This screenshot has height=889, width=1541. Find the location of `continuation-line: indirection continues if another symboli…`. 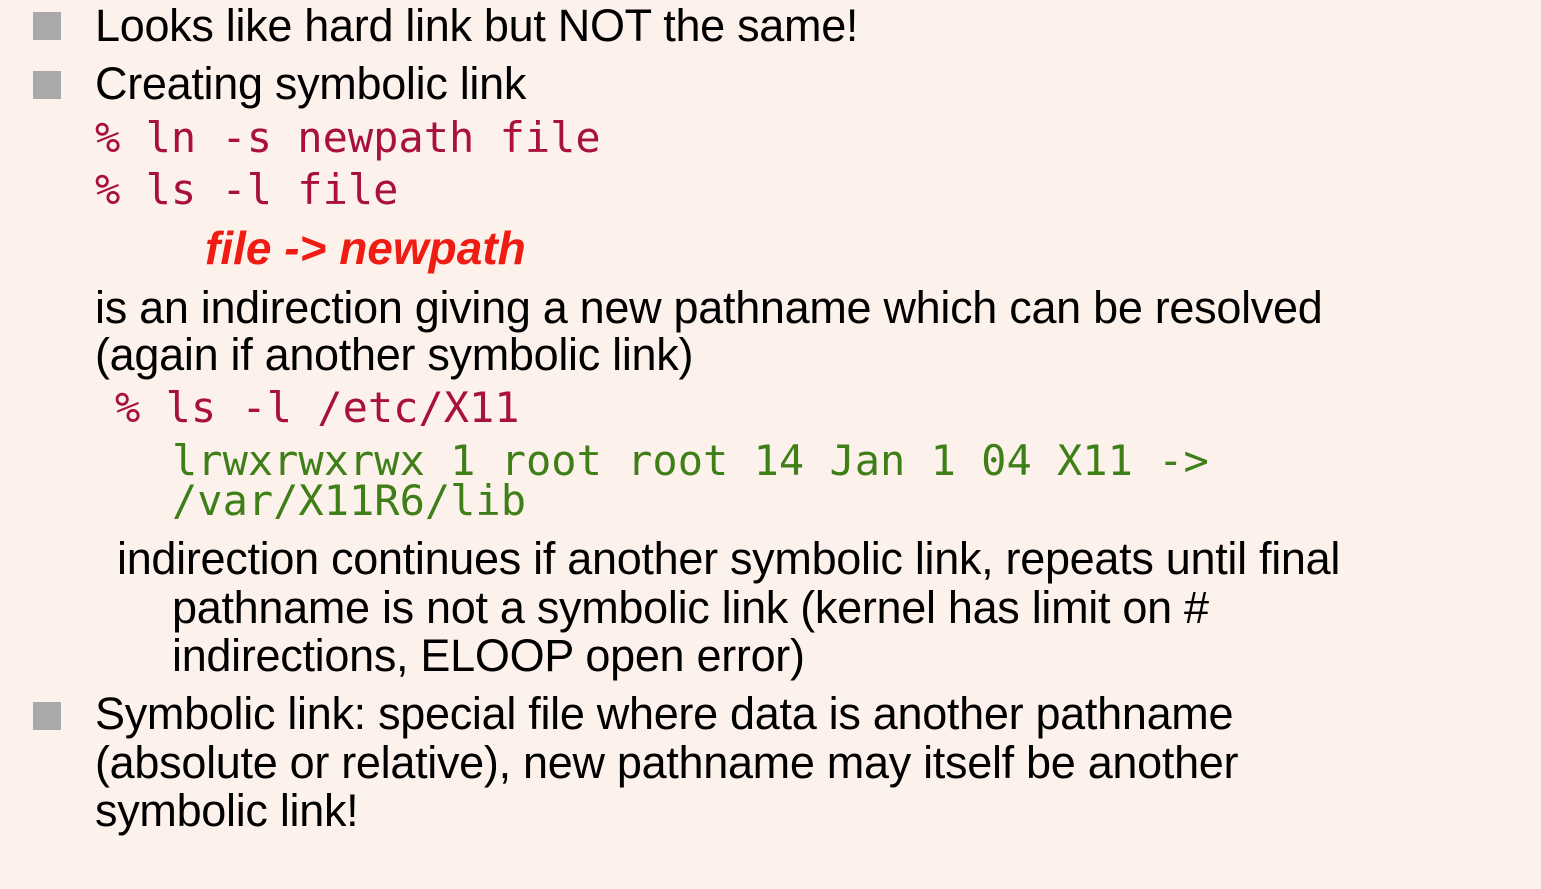

continuation-line: indirection continues if another symboli… is located at coordinates (729, 558).